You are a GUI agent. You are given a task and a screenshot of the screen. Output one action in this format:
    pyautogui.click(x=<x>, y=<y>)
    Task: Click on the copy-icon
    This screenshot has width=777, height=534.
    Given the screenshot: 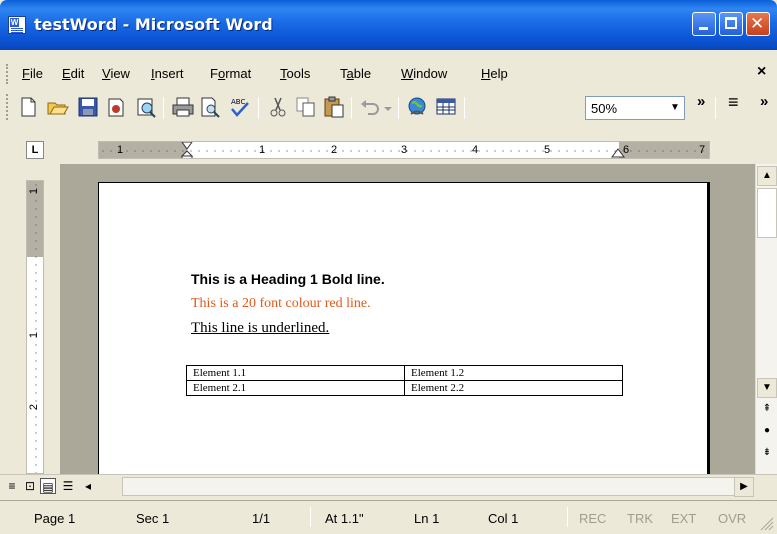 What is the action you would take?
    pyautogui.click(x=306, y=107)
    